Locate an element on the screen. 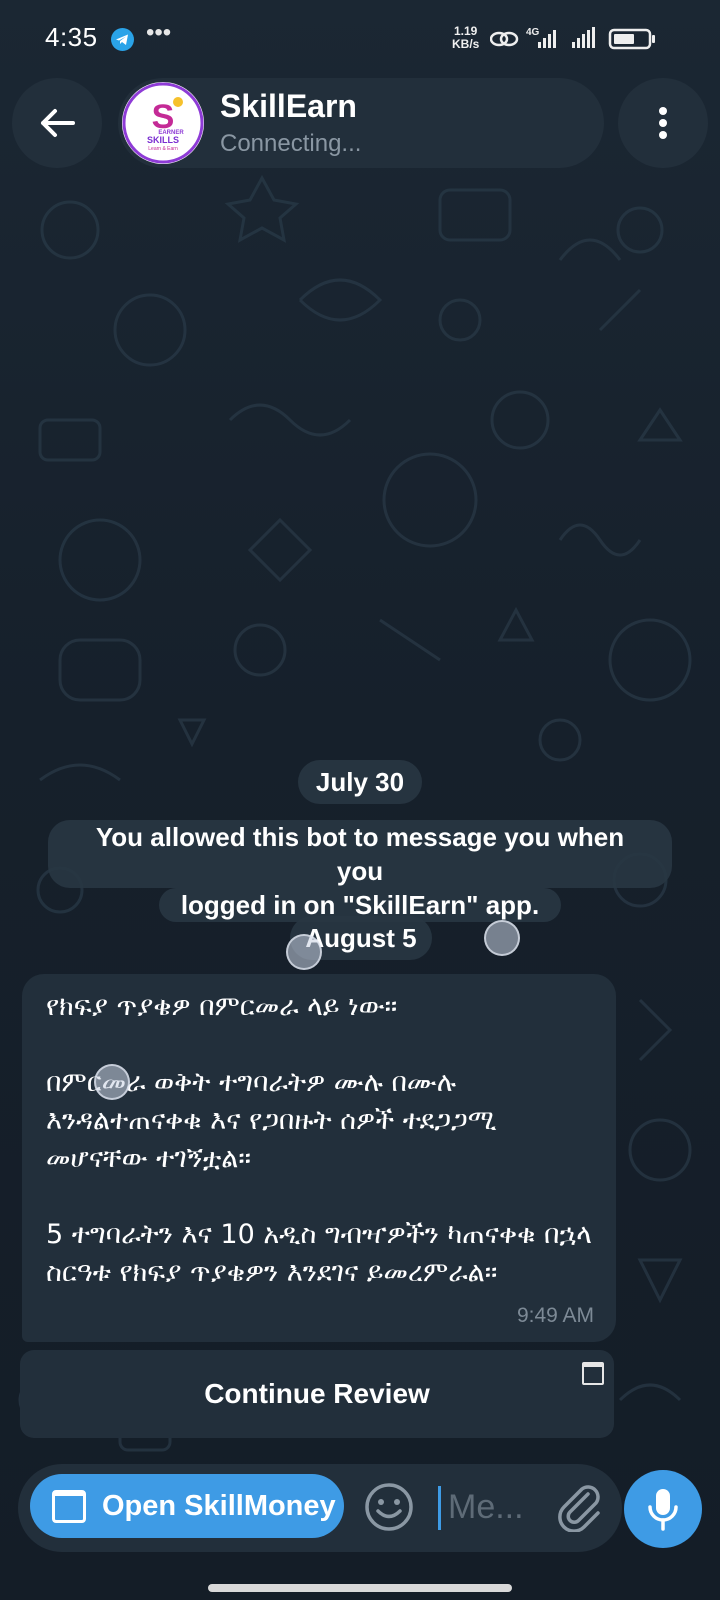 This screenshot has width=720, height=1600. signal-icon is located at coordinates (583, 37).